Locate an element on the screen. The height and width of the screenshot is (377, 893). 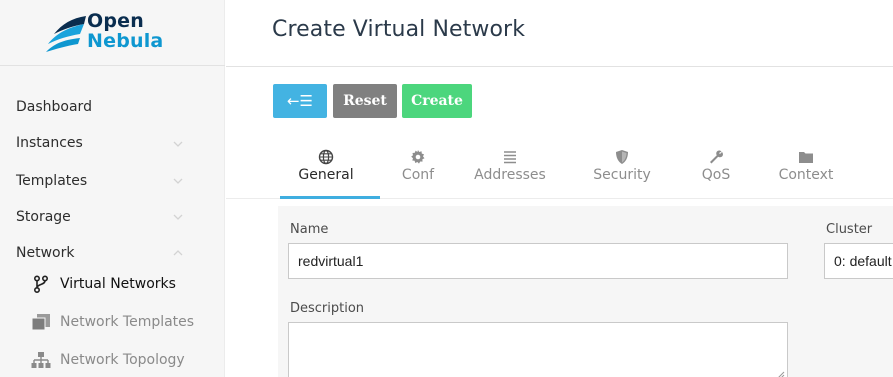
sidebar-item-label: Network Topology is located at coordinates (122, 360).